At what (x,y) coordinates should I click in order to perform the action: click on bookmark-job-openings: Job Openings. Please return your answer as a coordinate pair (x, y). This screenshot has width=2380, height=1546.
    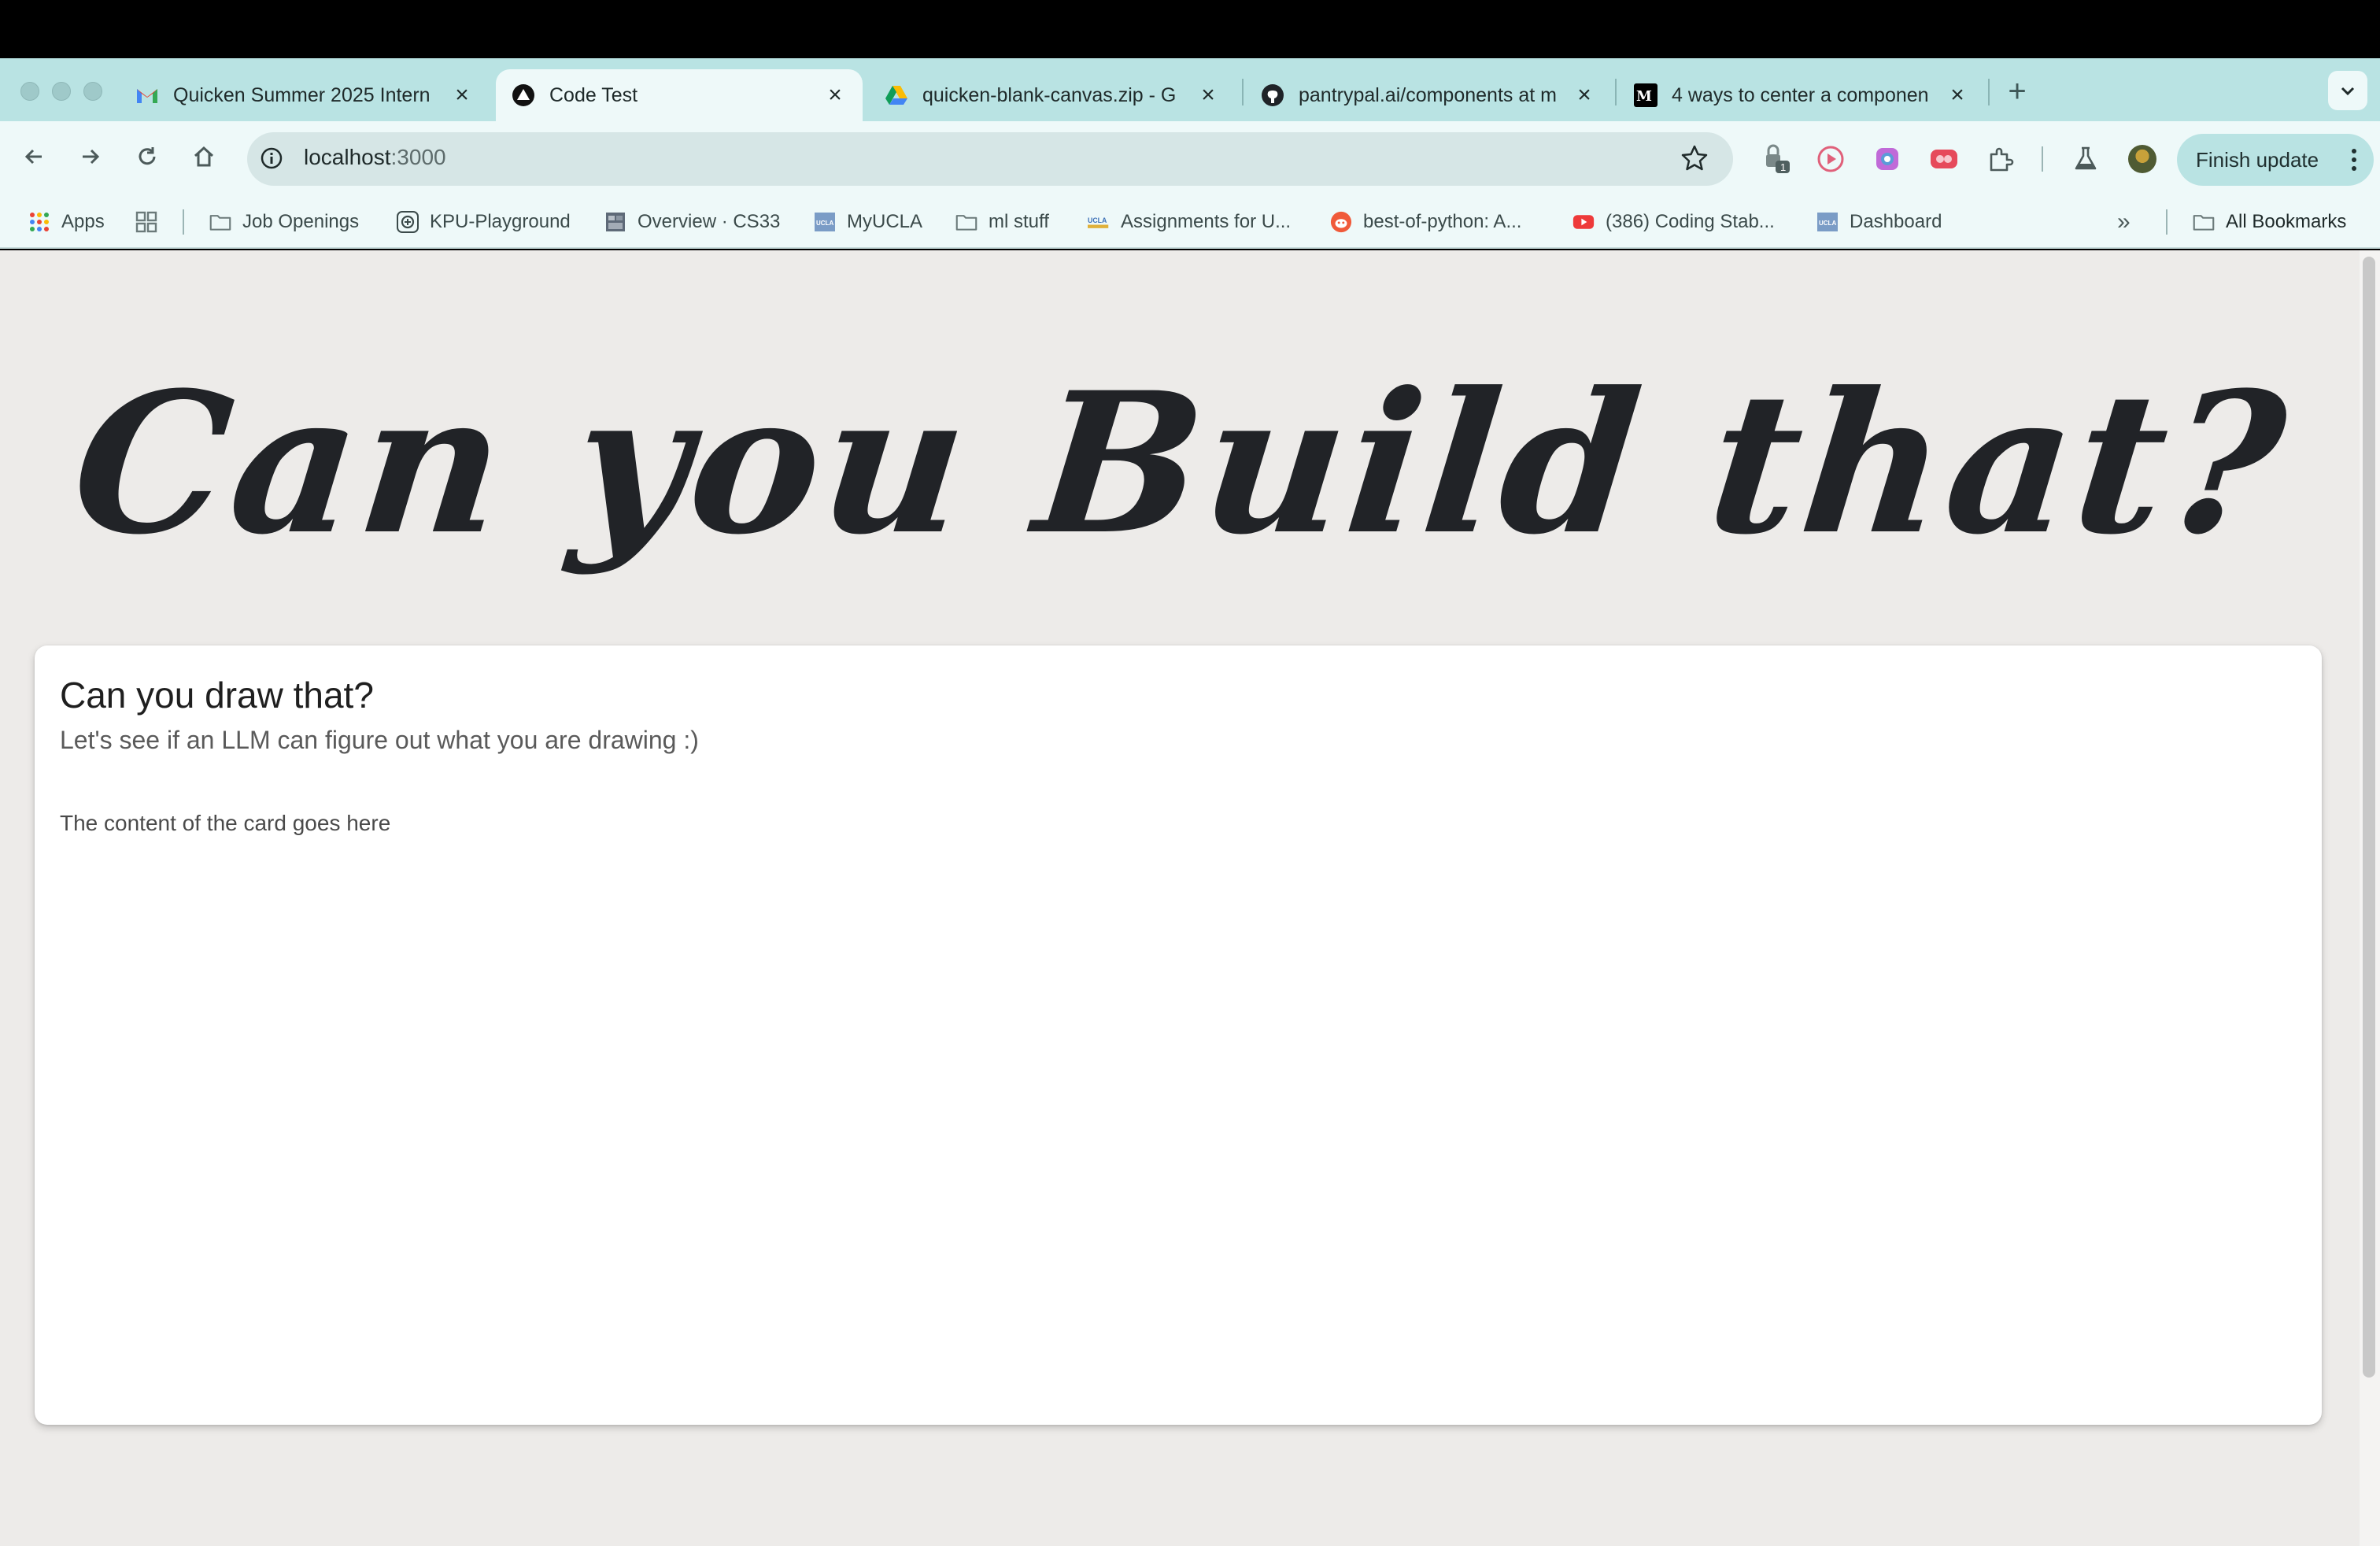
    Looking at the image, I should click on (284, 222).